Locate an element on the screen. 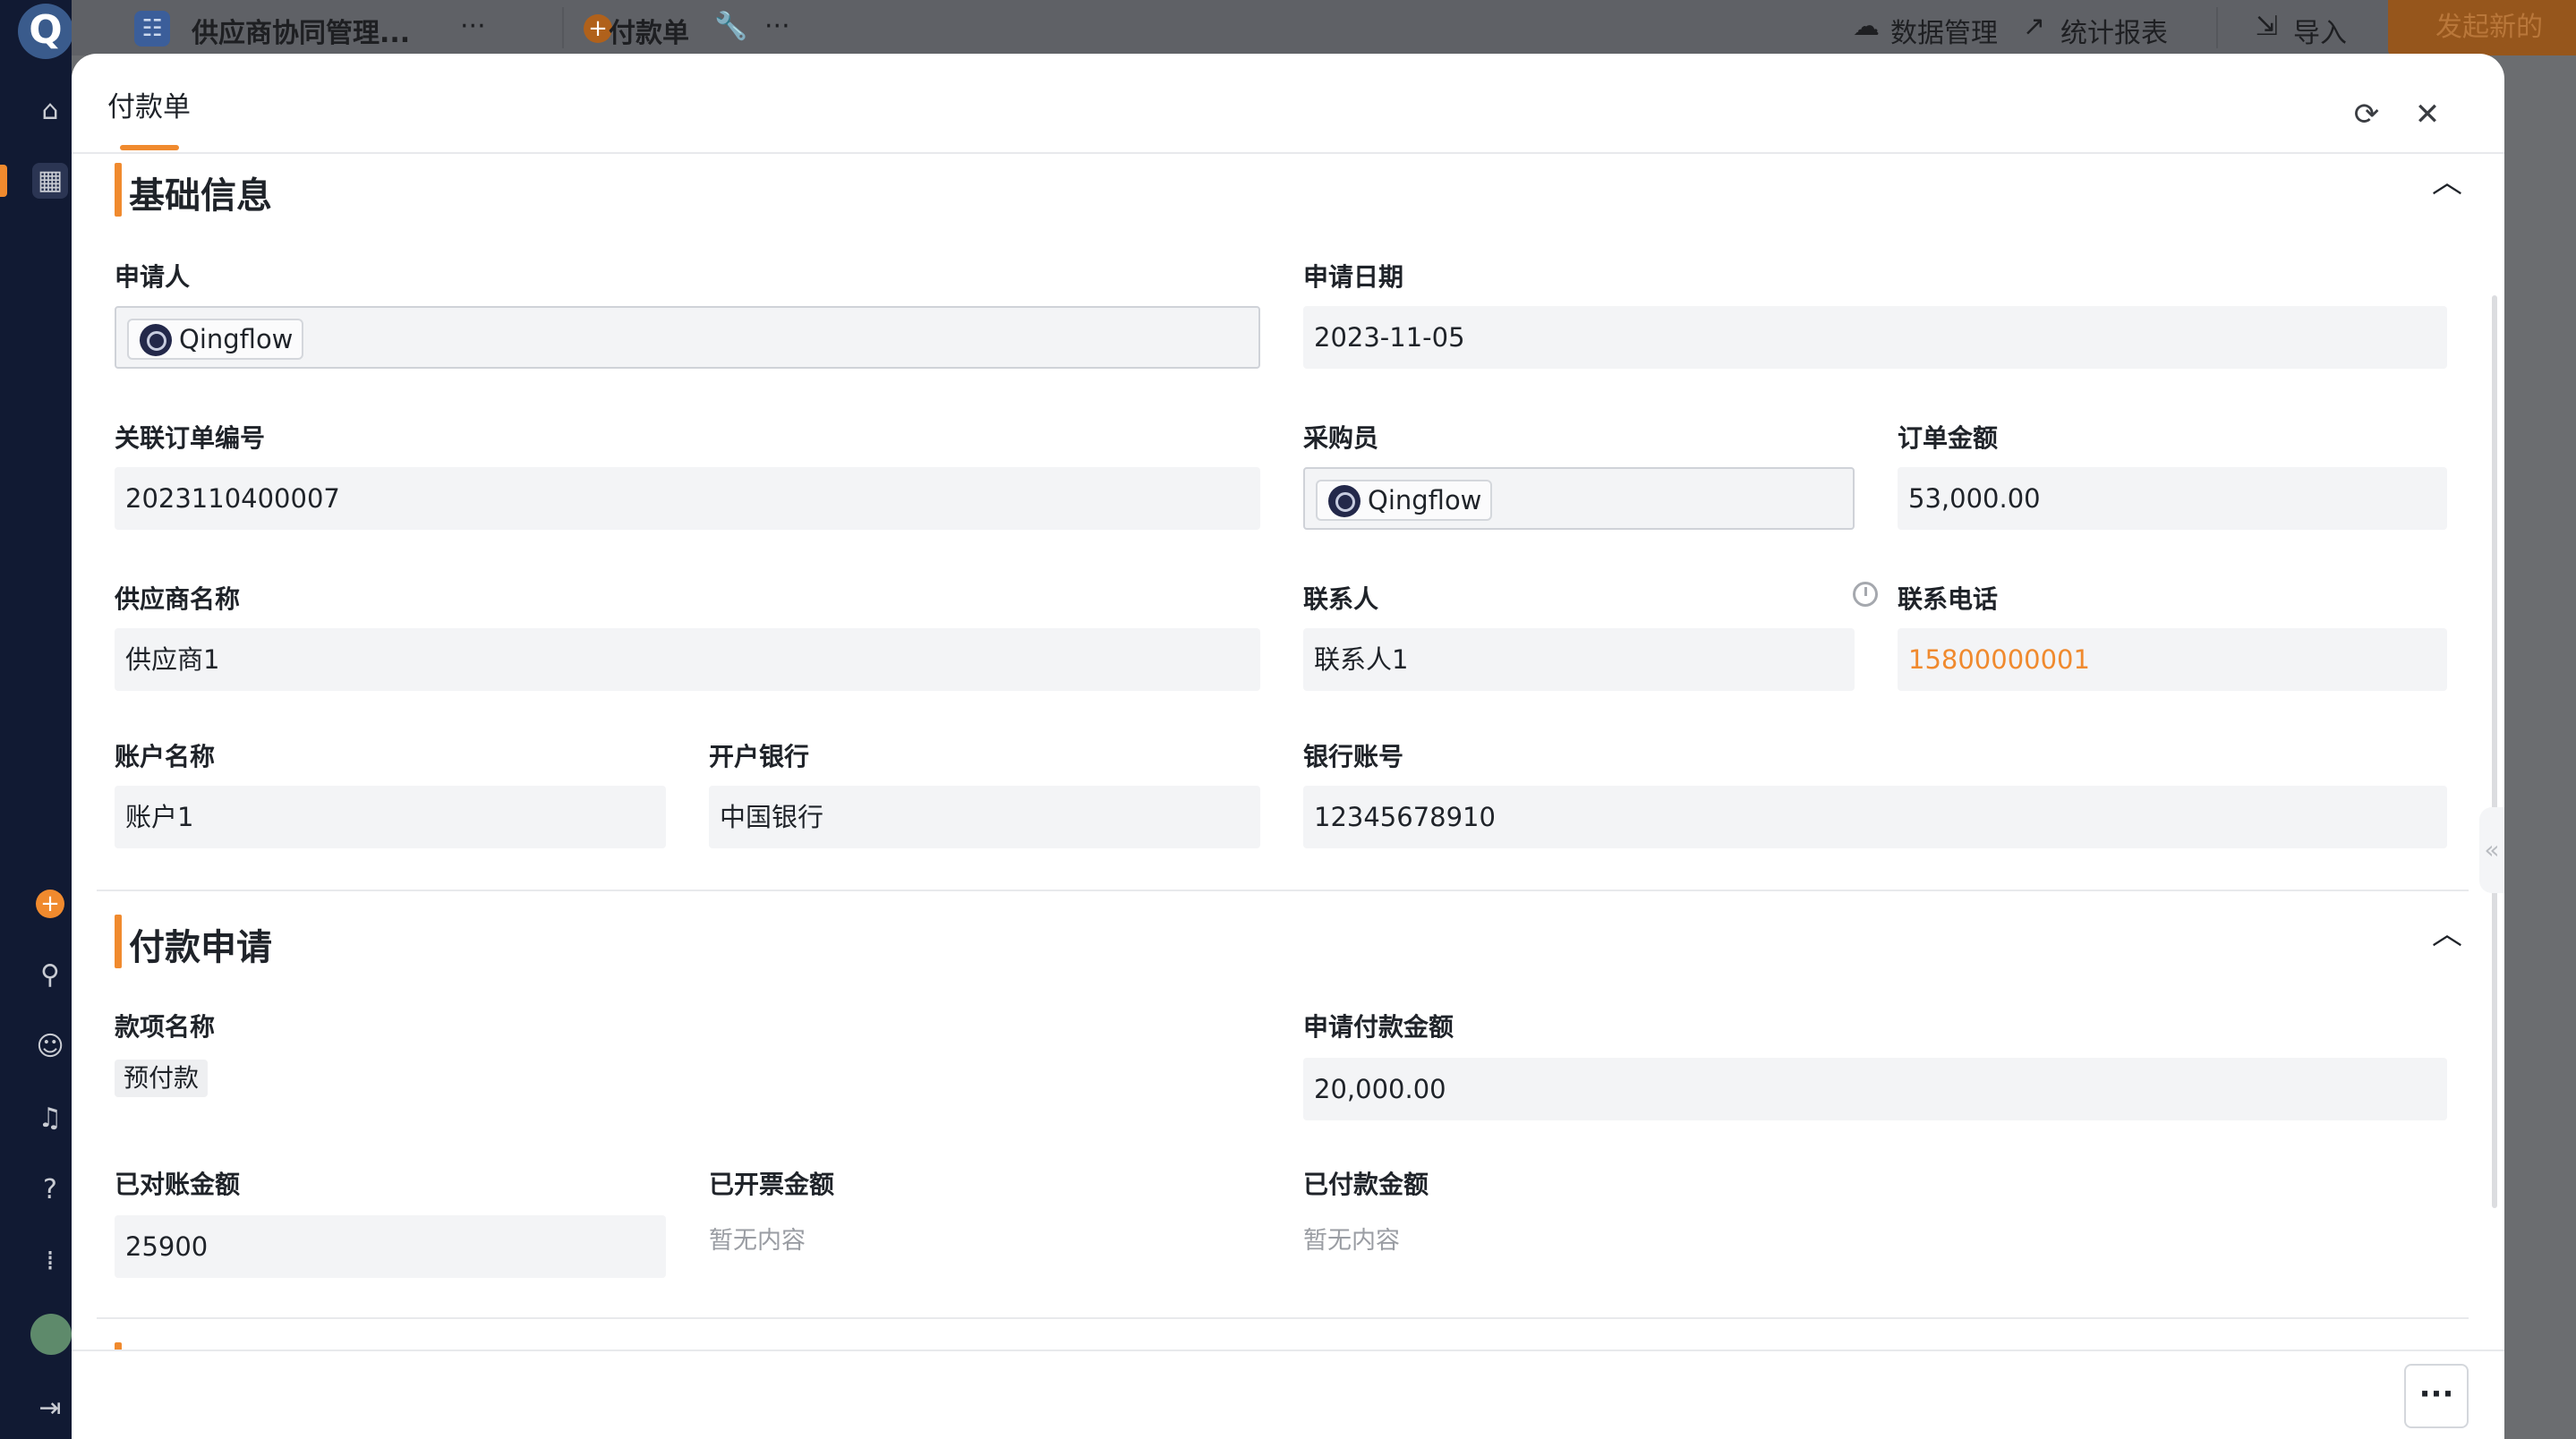  start-new-button: 发起新的 is located at coordinates (2482, 27).